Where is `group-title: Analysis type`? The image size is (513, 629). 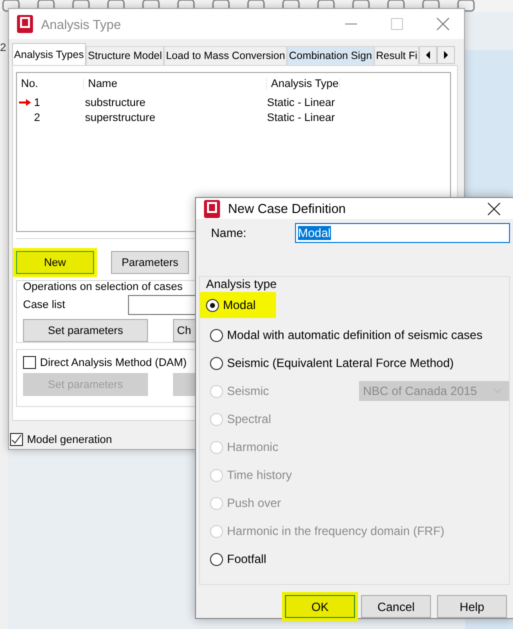
group-title: Analysis type is located at coordinates (241, 284).